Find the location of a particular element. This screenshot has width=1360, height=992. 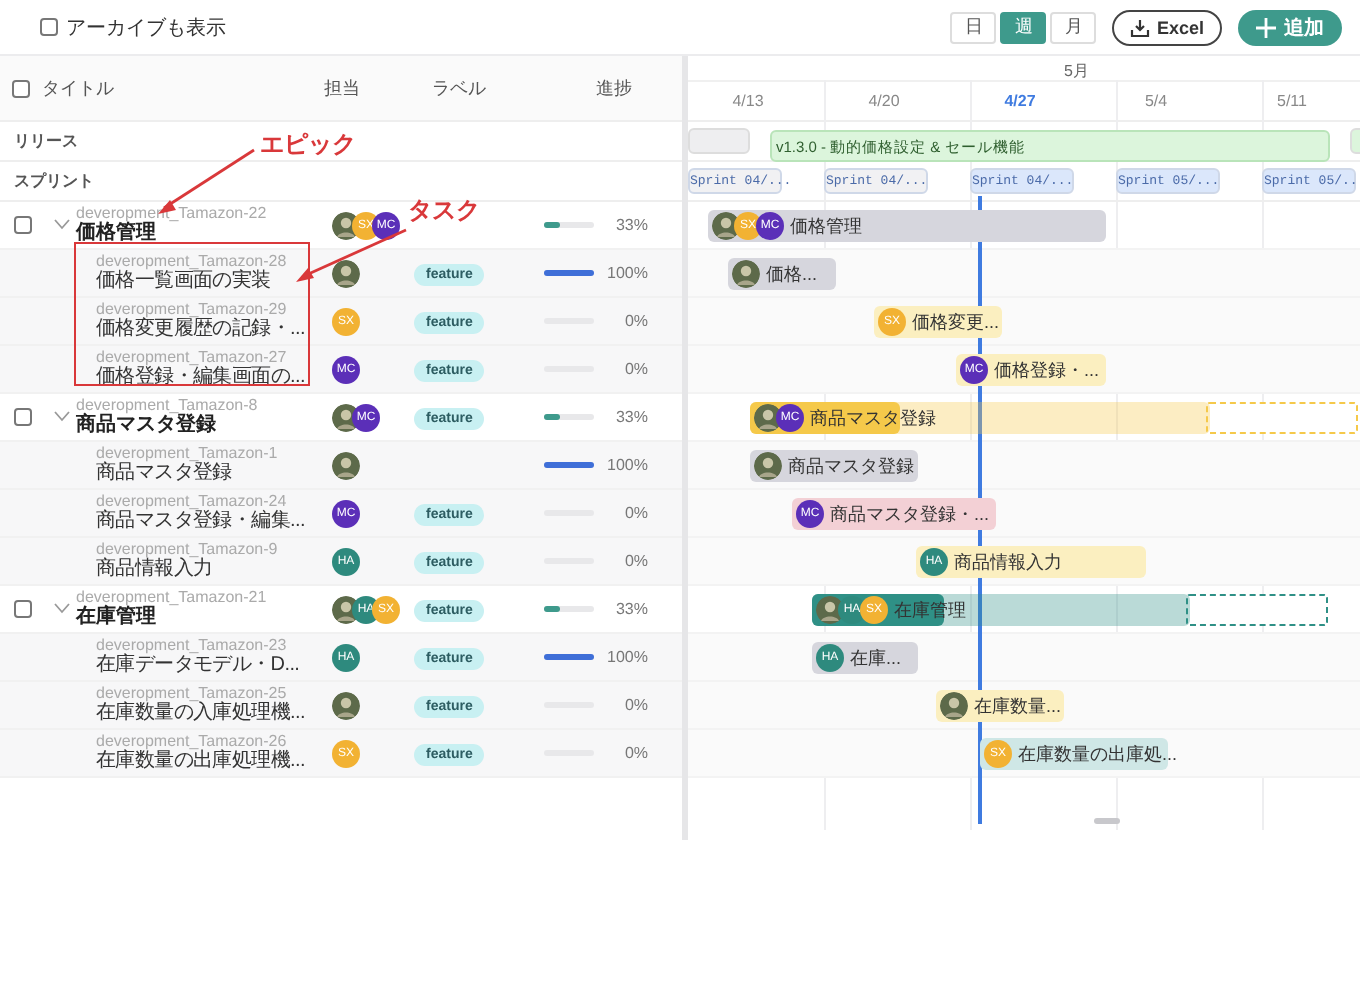

view-mode-tab: 月 is located at coordinates (1073, 27).